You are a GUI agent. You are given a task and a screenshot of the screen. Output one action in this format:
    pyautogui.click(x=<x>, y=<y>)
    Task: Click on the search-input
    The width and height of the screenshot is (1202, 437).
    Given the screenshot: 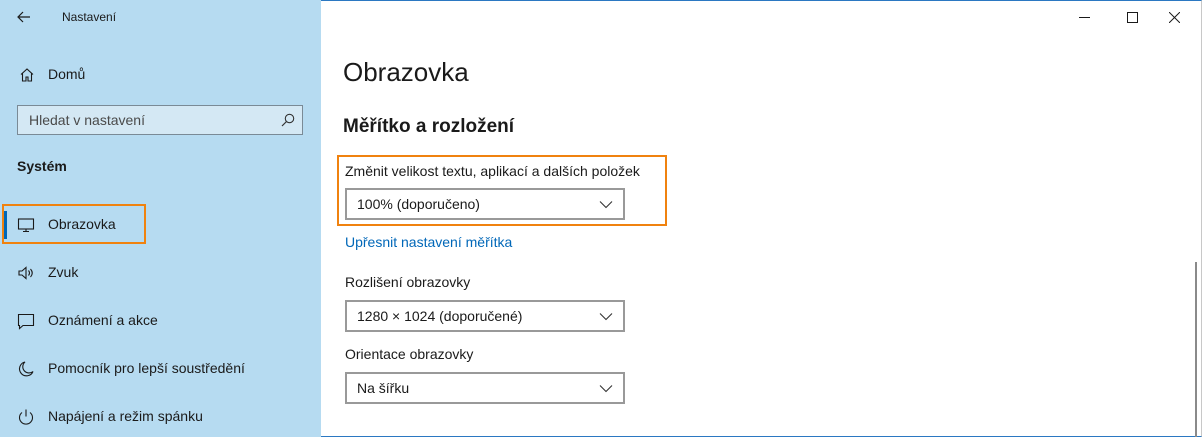 What is the action you would take?
    pyautogui.click(x=143, y=120)
    